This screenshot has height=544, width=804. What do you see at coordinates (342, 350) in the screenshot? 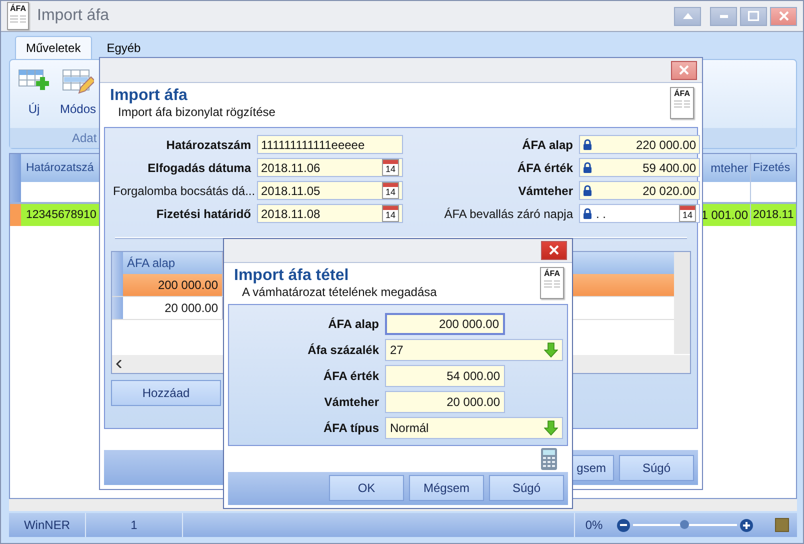
I see `field-label: Áfa százalék` at bounding box center [342, 350].